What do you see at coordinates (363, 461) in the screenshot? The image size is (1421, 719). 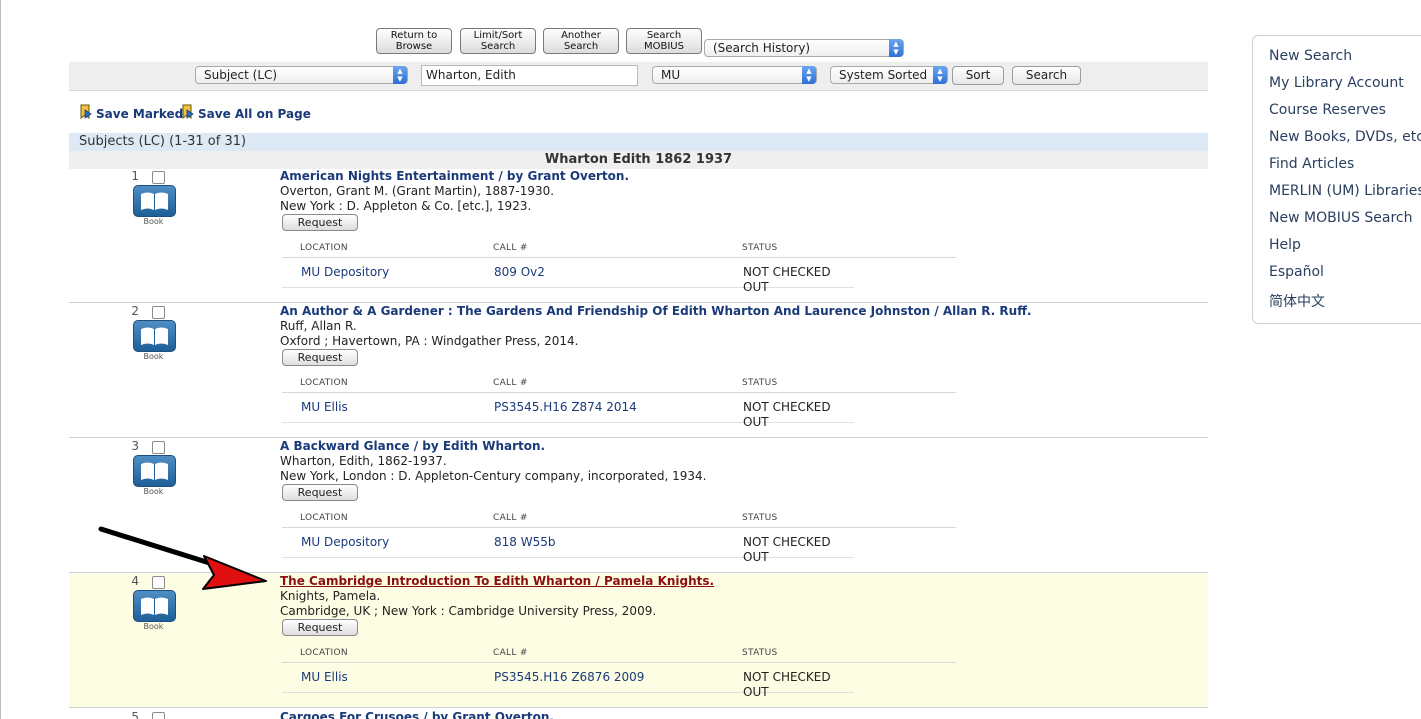 I see `record-author: Wharton, Edith, 1862-1937.` at bounding box center [363, 461].